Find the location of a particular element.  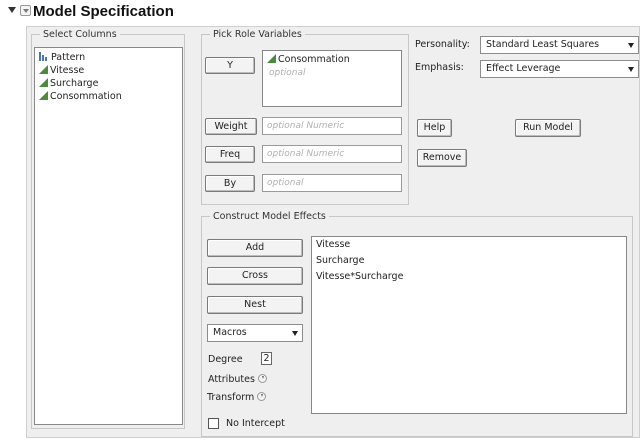

weight-field: optional Numeric is located at coordinates (332, 126).